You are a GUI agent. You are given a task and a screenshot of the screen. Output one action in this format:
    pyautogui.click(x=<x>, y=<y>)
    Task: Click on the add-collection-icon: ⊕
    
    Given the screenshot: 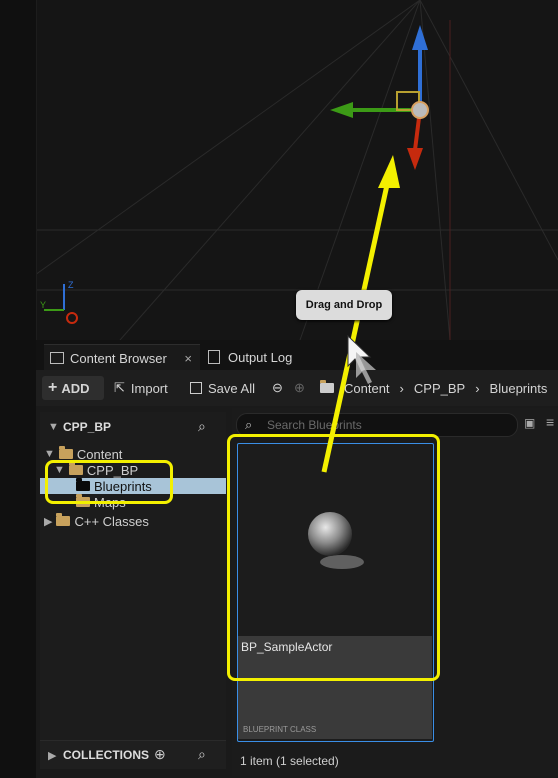 What is the action you would take?
    pyautogui.click(x=160, y=754)
    